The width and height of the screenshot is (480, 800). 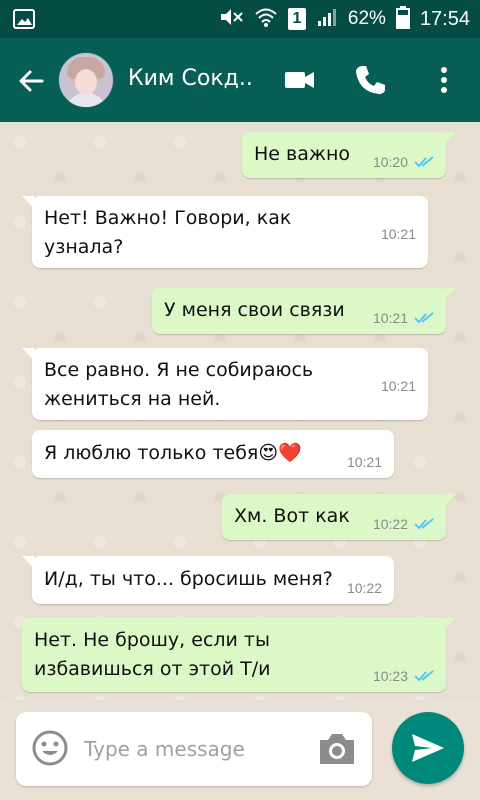 I want to click on status-icons: 1 62% 17:54, so click(x=344, y=19).